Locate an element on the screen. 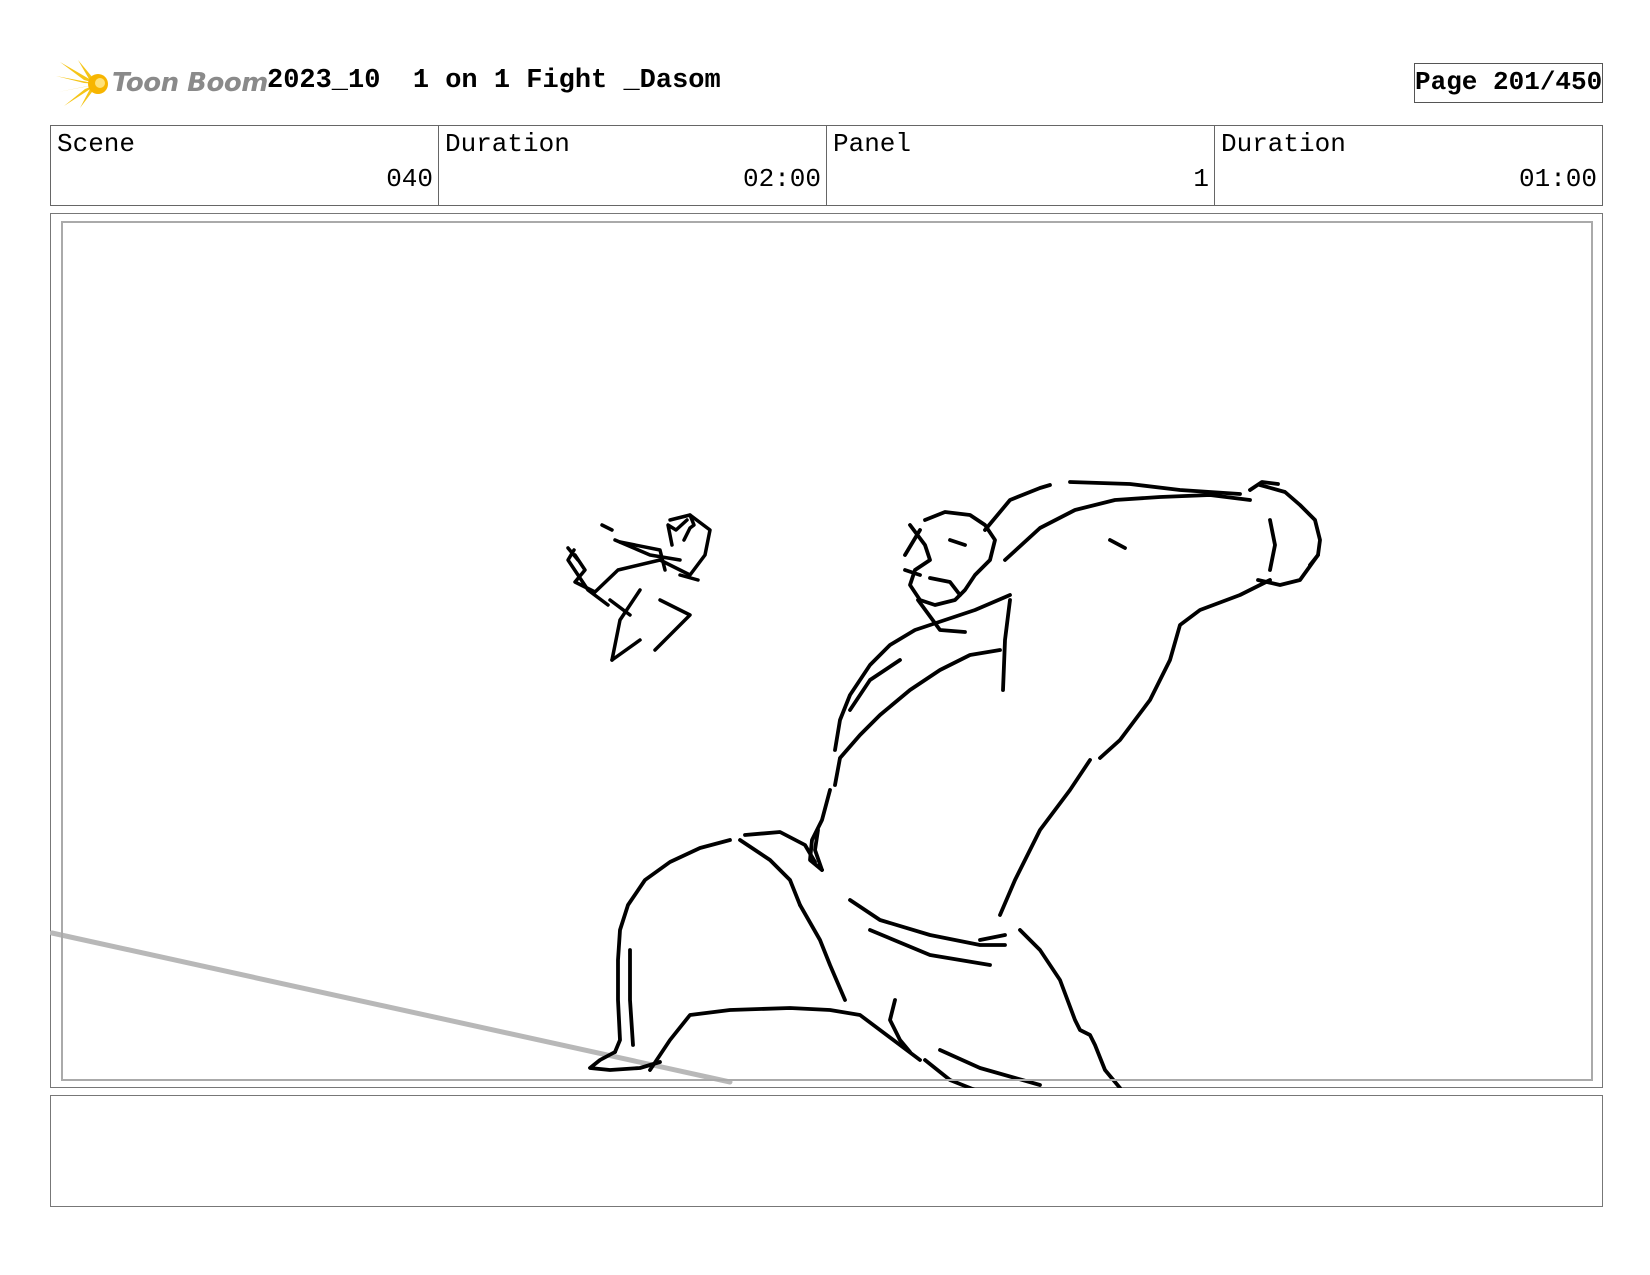  scene-duration-value: 02:00 is located at coordinates (781, 179).